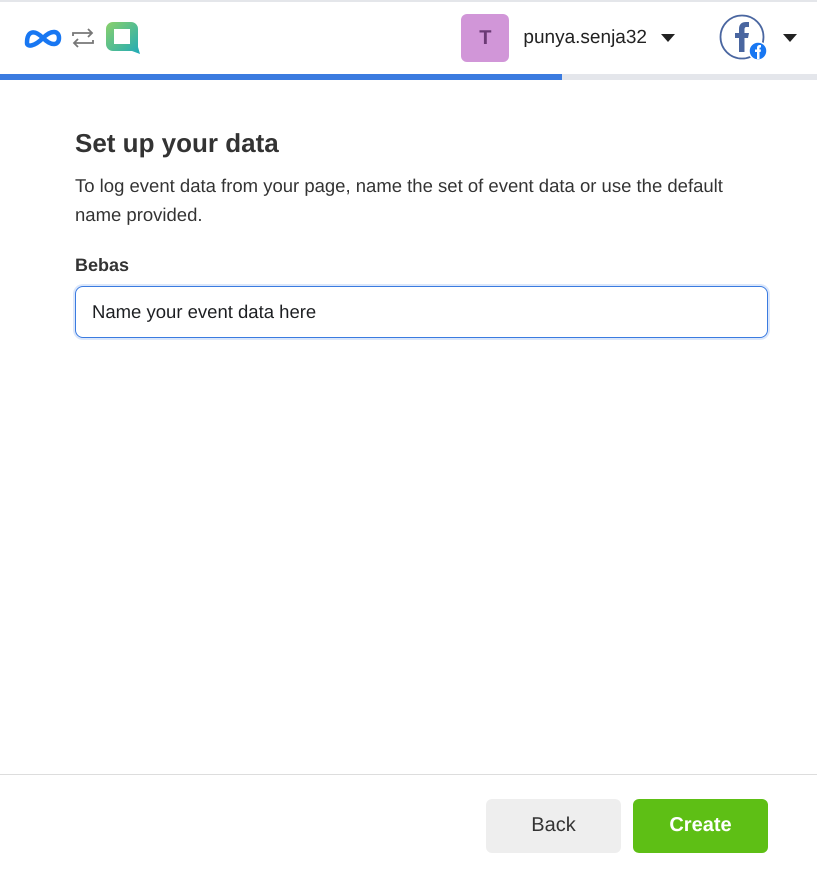 The image size is (817, 880). Describe the element at coordinates (399, 200) in the screenshot. I see `description: To log event data from your page, name the set of event data or use the default name provided.` at that location.